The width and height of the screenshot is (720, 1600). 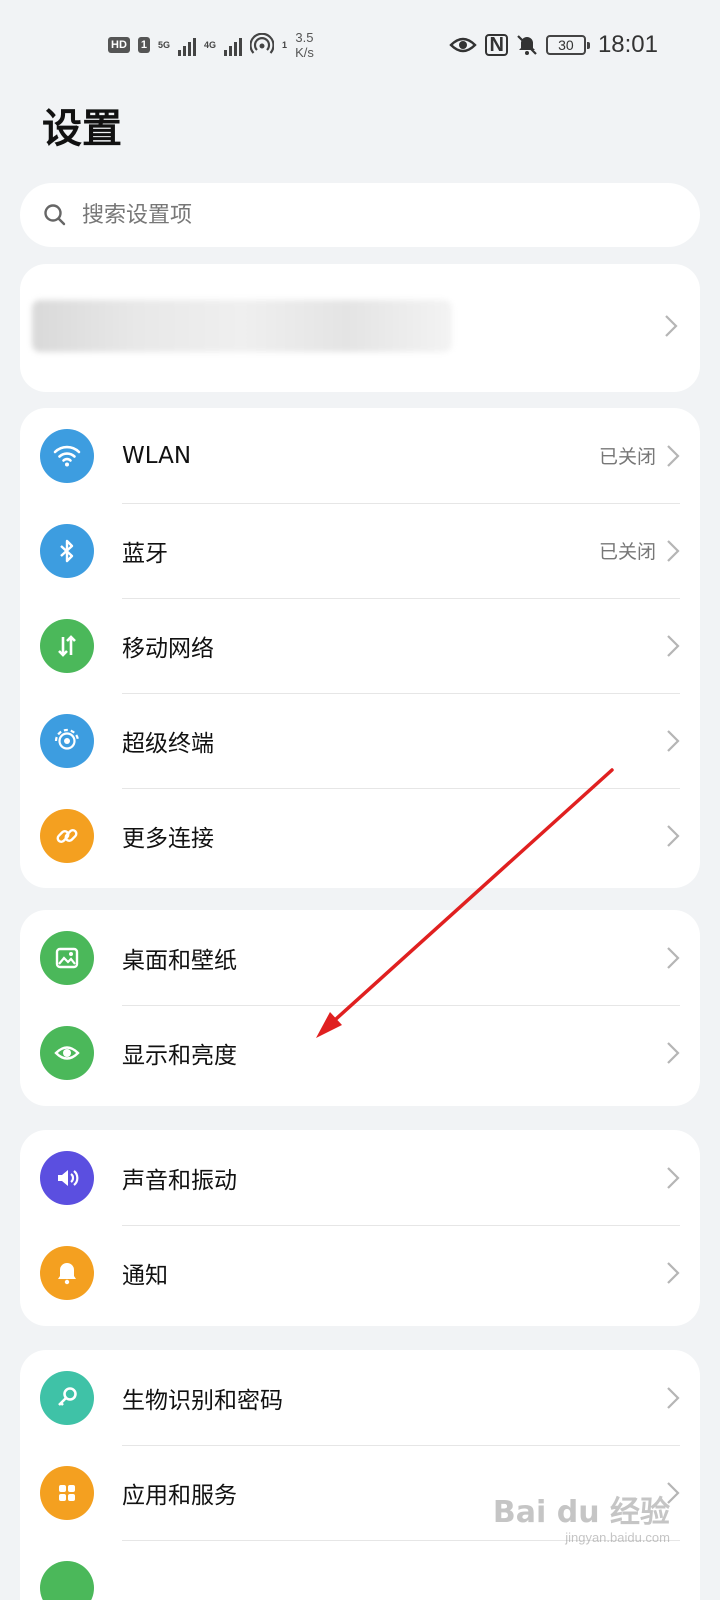 I want to click on search-input, so click(x=362, y=215).